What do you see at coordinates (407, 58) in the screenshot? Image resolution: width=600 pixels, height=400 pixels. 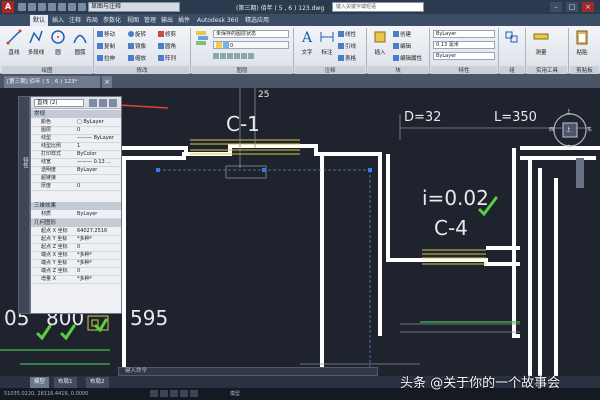 I see `edit-attribute-button: 编辑属性` at bounding box center [407, 58].